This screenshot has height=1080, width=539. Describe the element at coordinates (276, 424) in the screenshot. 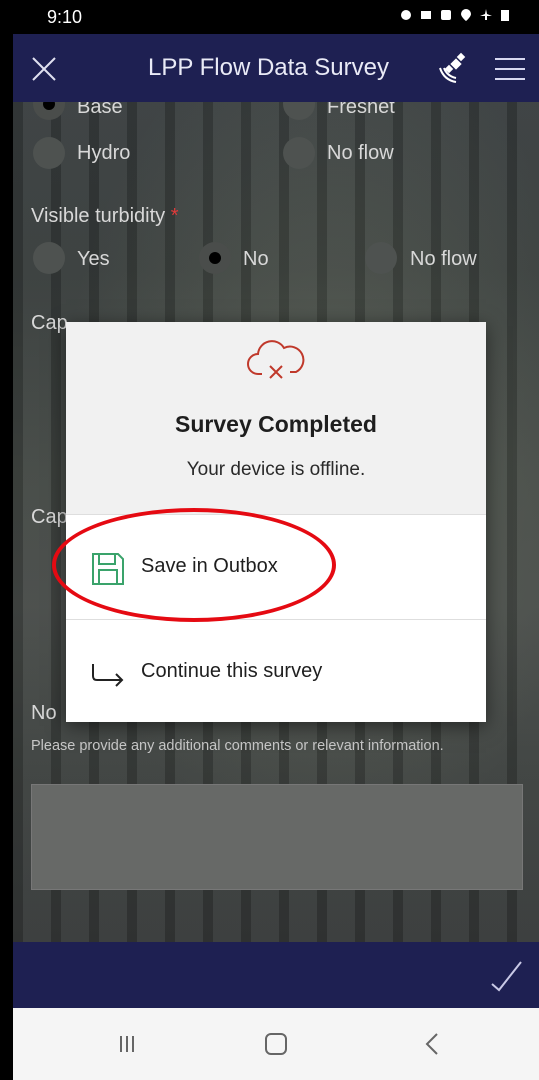

I see `dialog-title: Survey Completed` at that location.